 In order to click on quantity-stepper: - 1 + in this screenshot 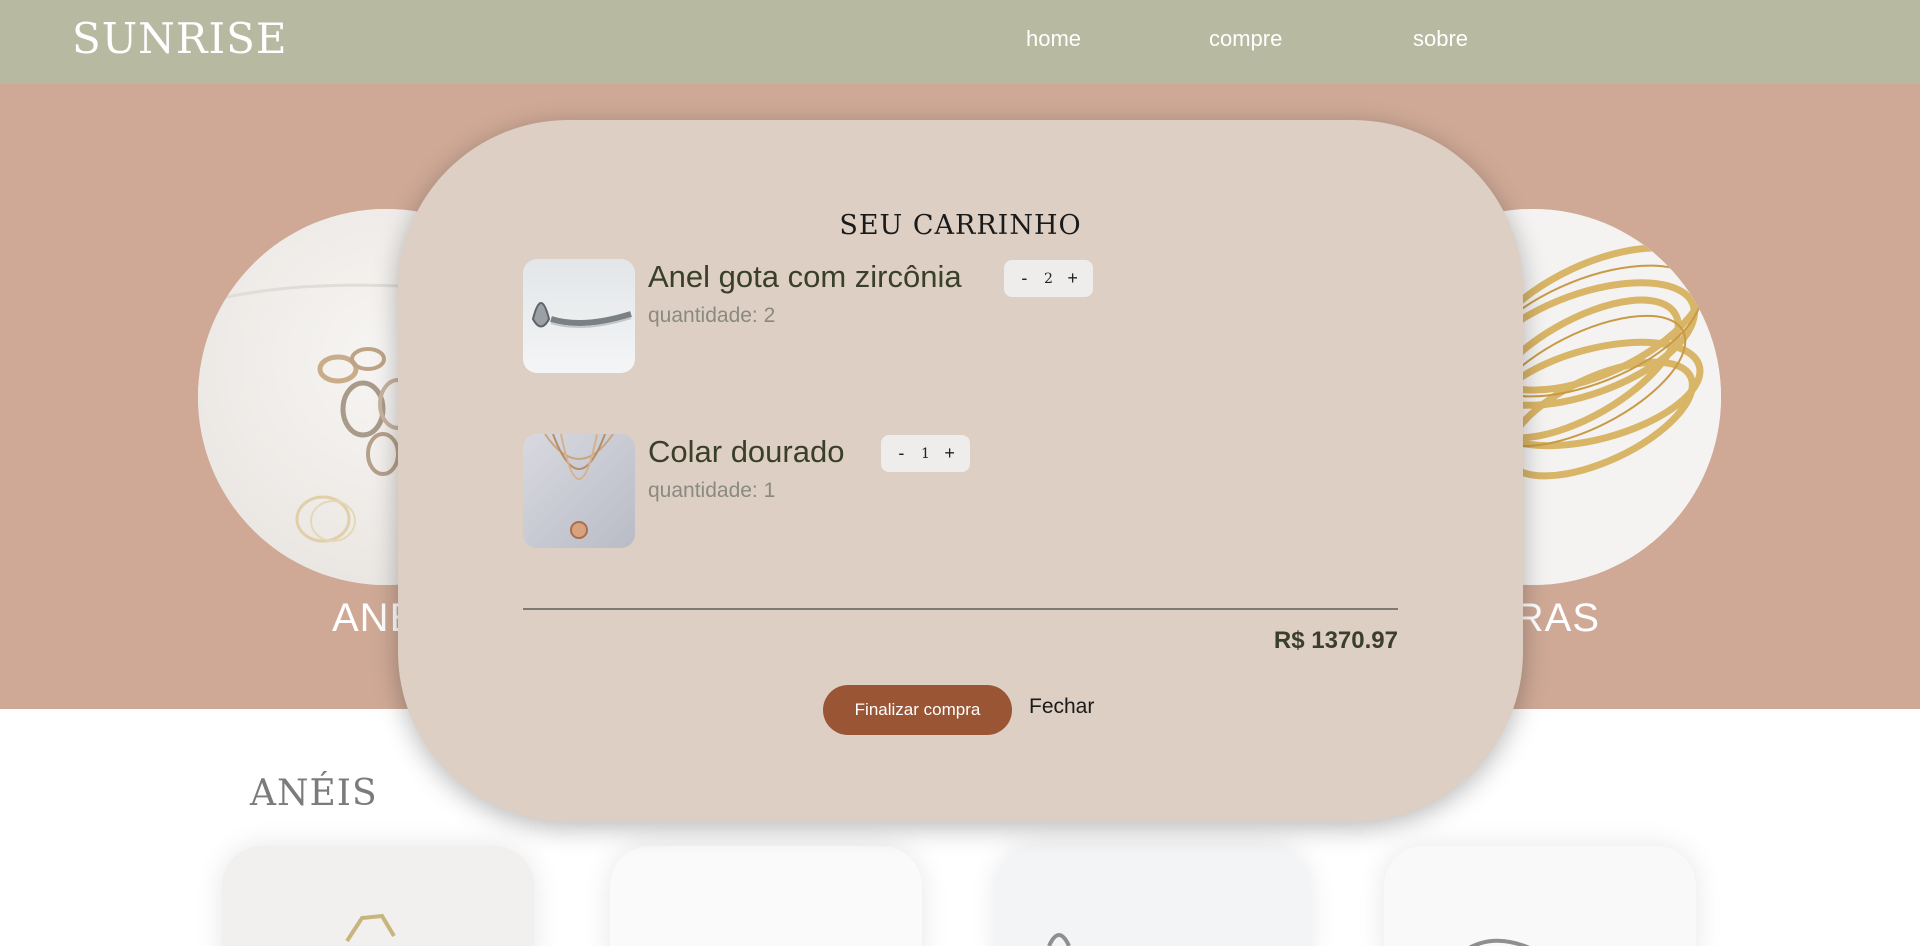, I will do `click(925, 453)`.